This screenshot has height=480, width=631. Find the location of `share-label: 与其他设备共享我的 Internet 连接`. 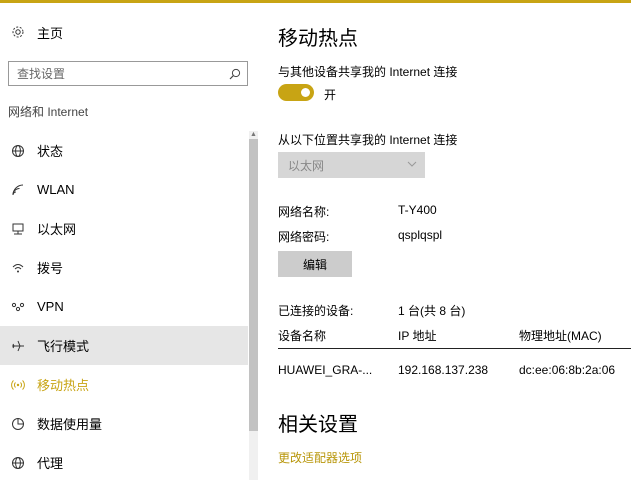

share-label: 与其他设备共享我的 Internet 连接 is located at coordinates (368, 72).